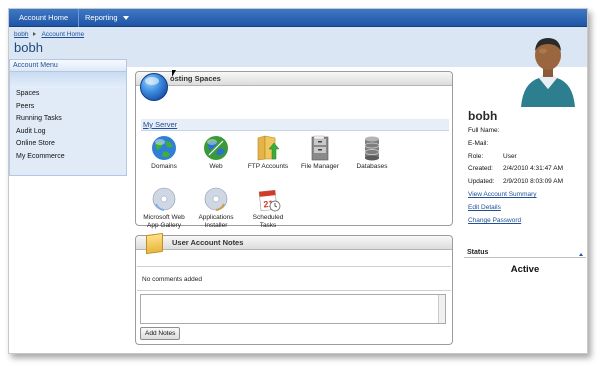 This screenshot has width=600, height=366. I want to click on hosting-spaces-title: osting Spaces, so click(294, 79).